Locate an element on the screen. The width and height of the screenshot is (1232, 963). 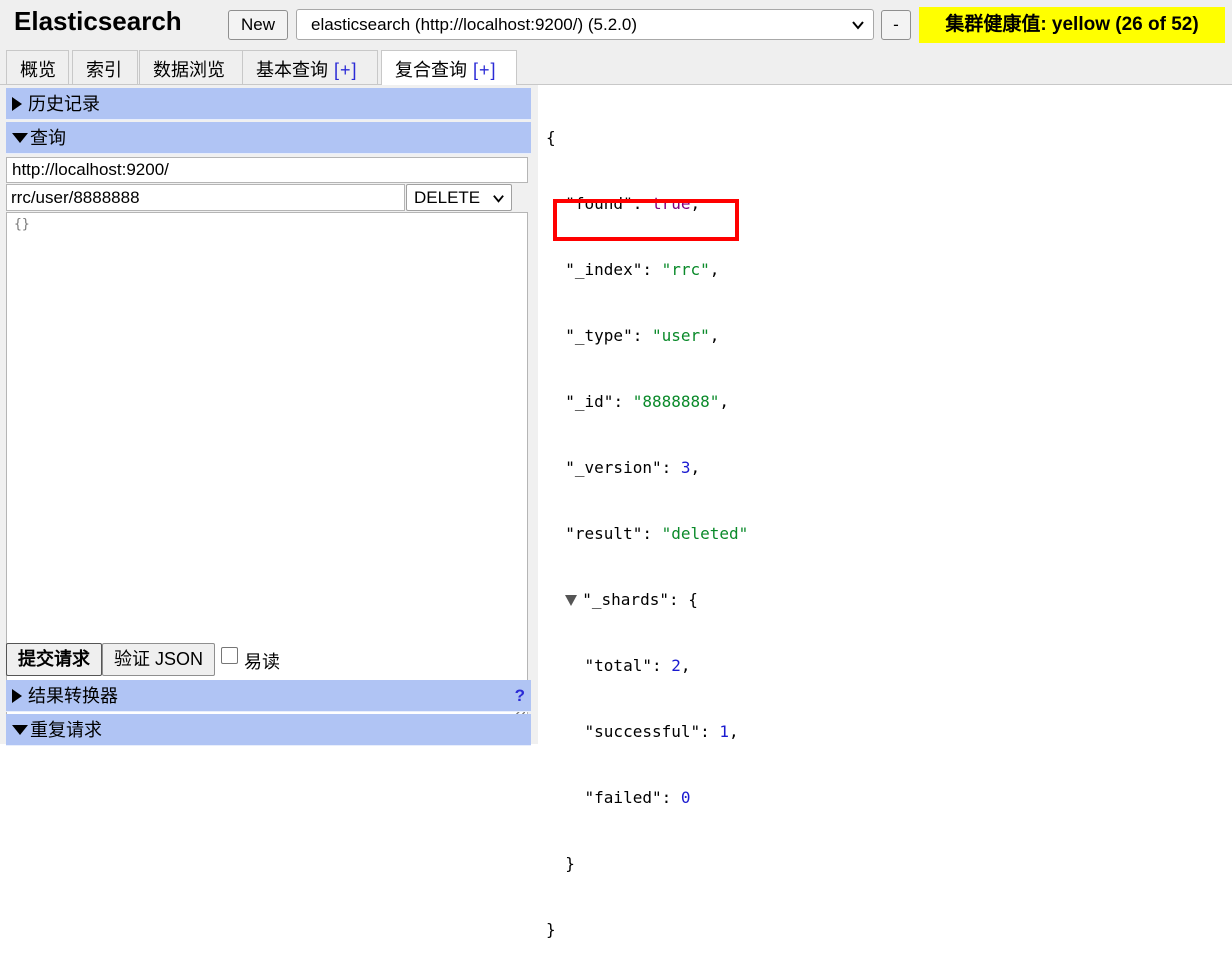
json-line: "_id": "8888888", is located at coordinates (647, 401).